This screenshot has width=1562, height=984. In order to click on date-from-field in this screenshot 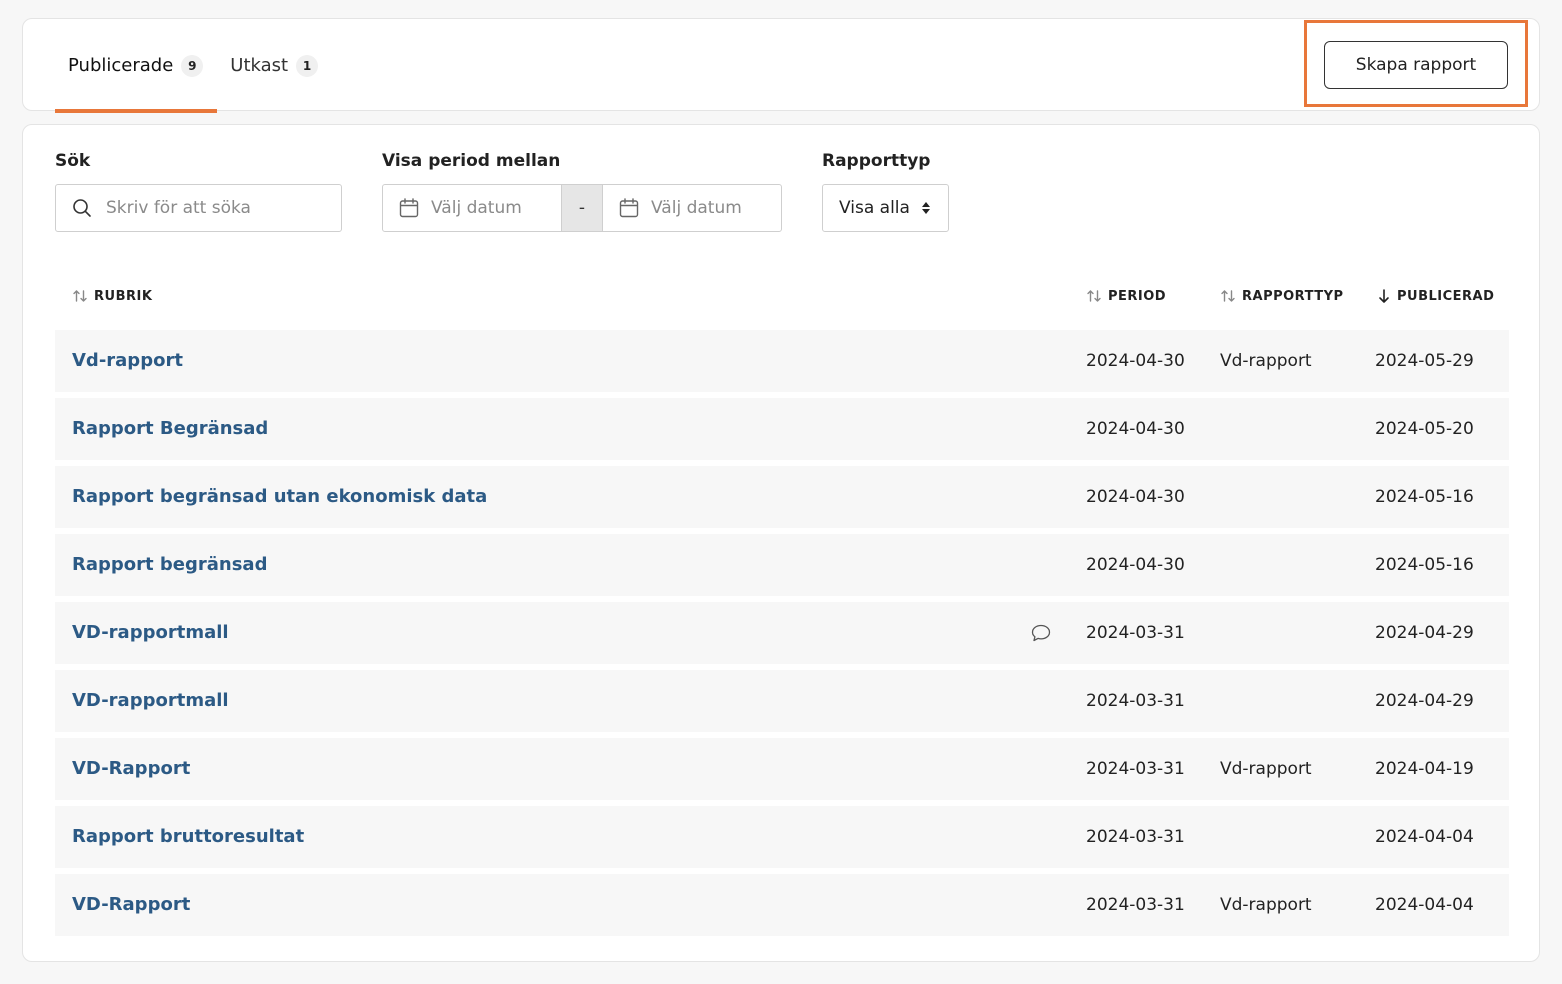, I will do `click(472, 208)`.